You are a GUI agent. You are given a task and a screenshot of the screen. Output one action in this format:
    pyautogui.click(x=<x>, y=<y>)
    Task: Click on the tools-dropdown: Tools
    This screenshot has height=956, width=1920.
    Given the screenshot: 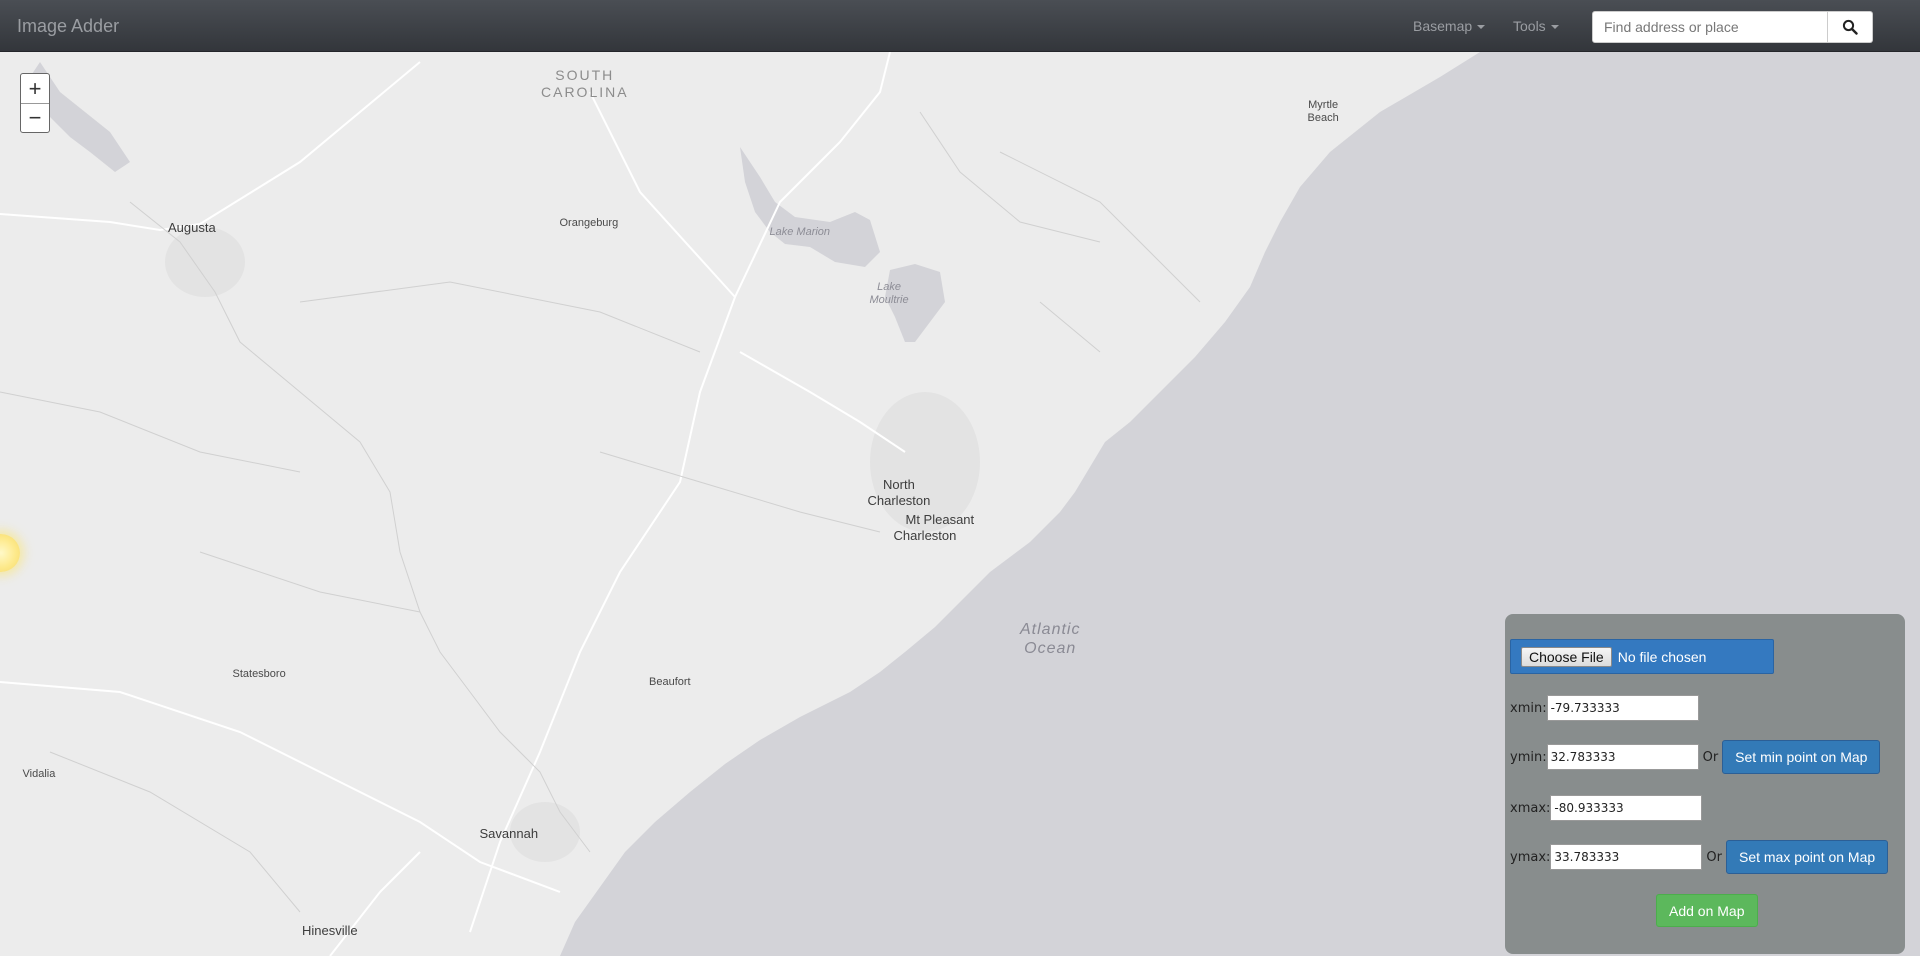 What is the action you would take?
    pyautogui.click(x=1536, y=26)
    